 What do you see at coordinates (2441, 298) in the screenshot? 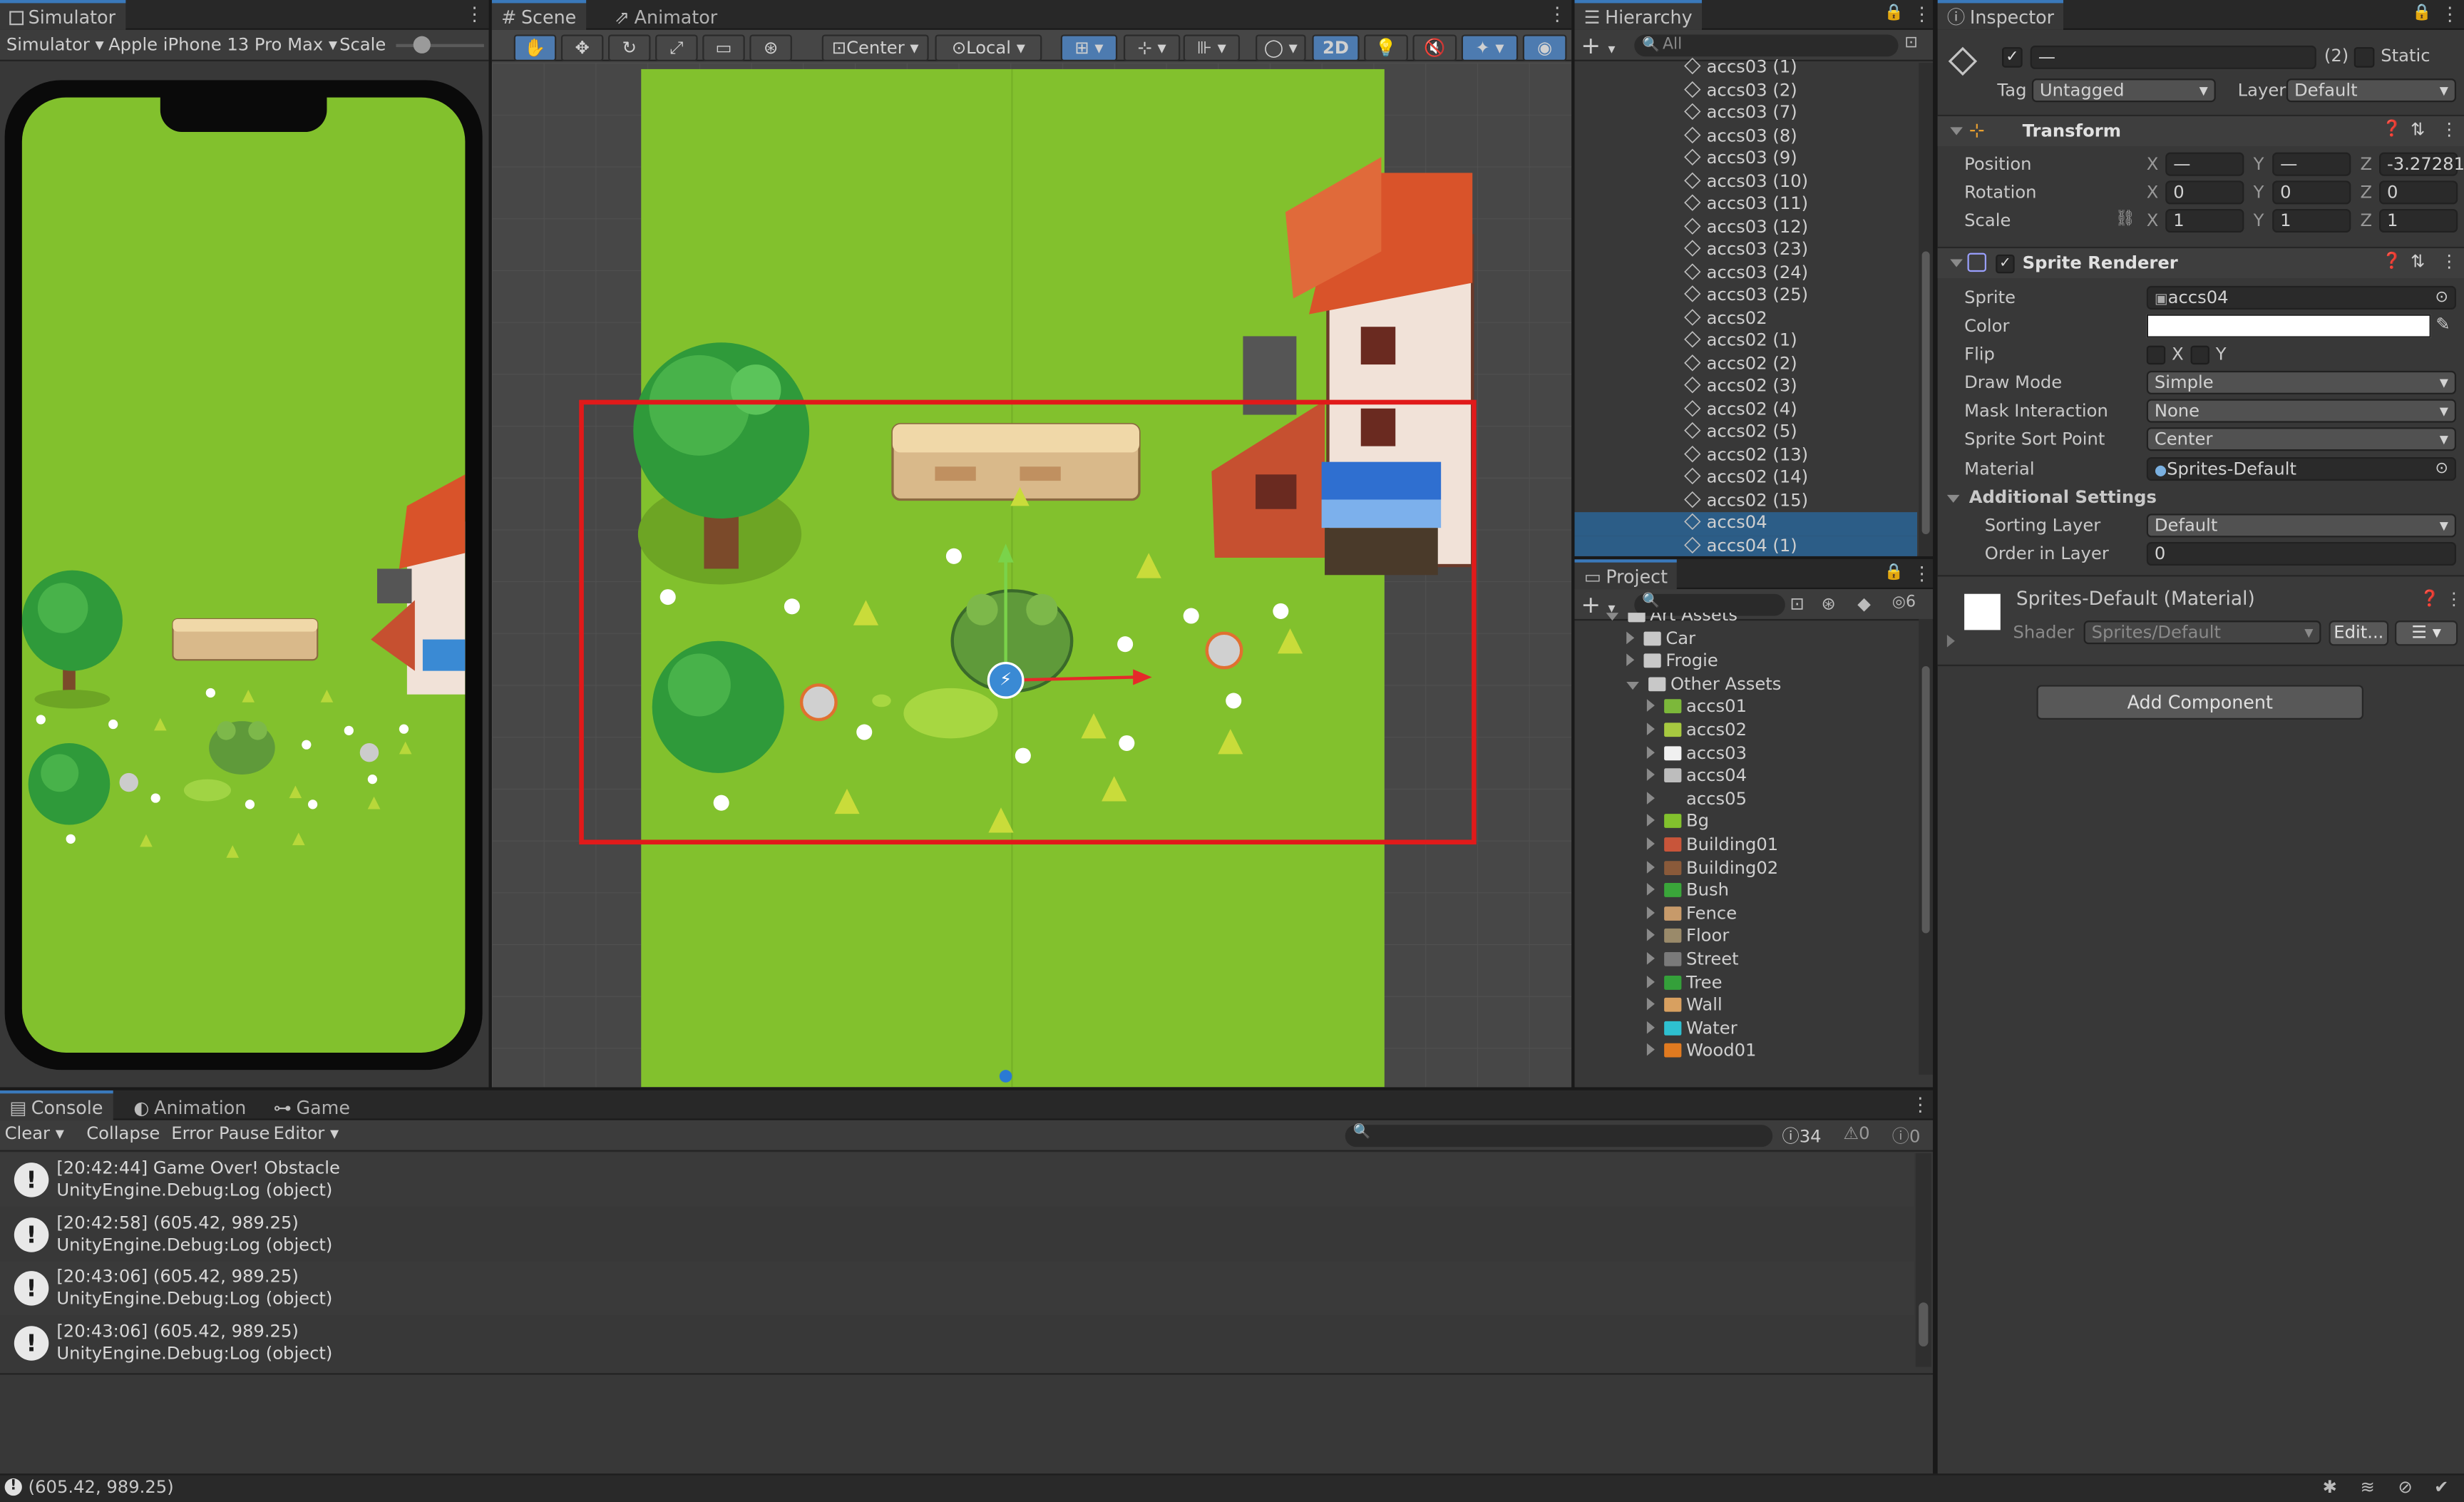
I see `object-picker-icon: ⊙` at bounding box center [2441, 298].